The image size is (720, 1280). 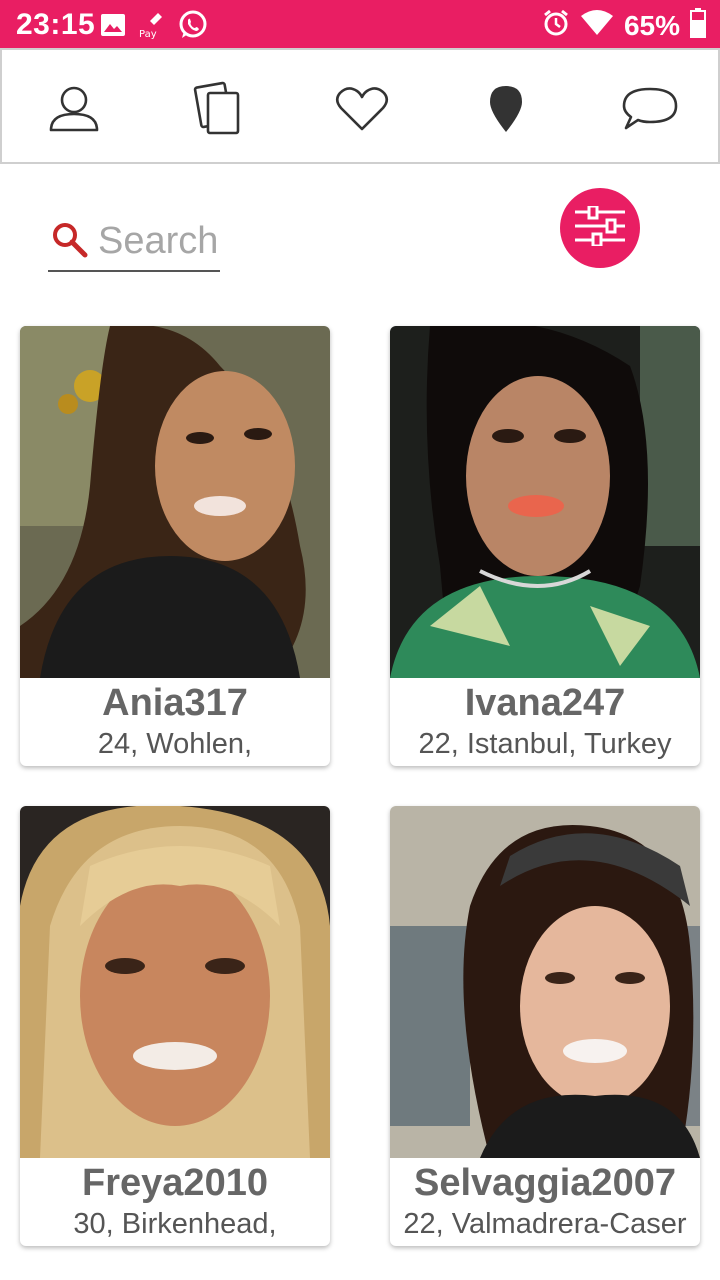 I want to click on filter-button, so click(x=600, y=228).